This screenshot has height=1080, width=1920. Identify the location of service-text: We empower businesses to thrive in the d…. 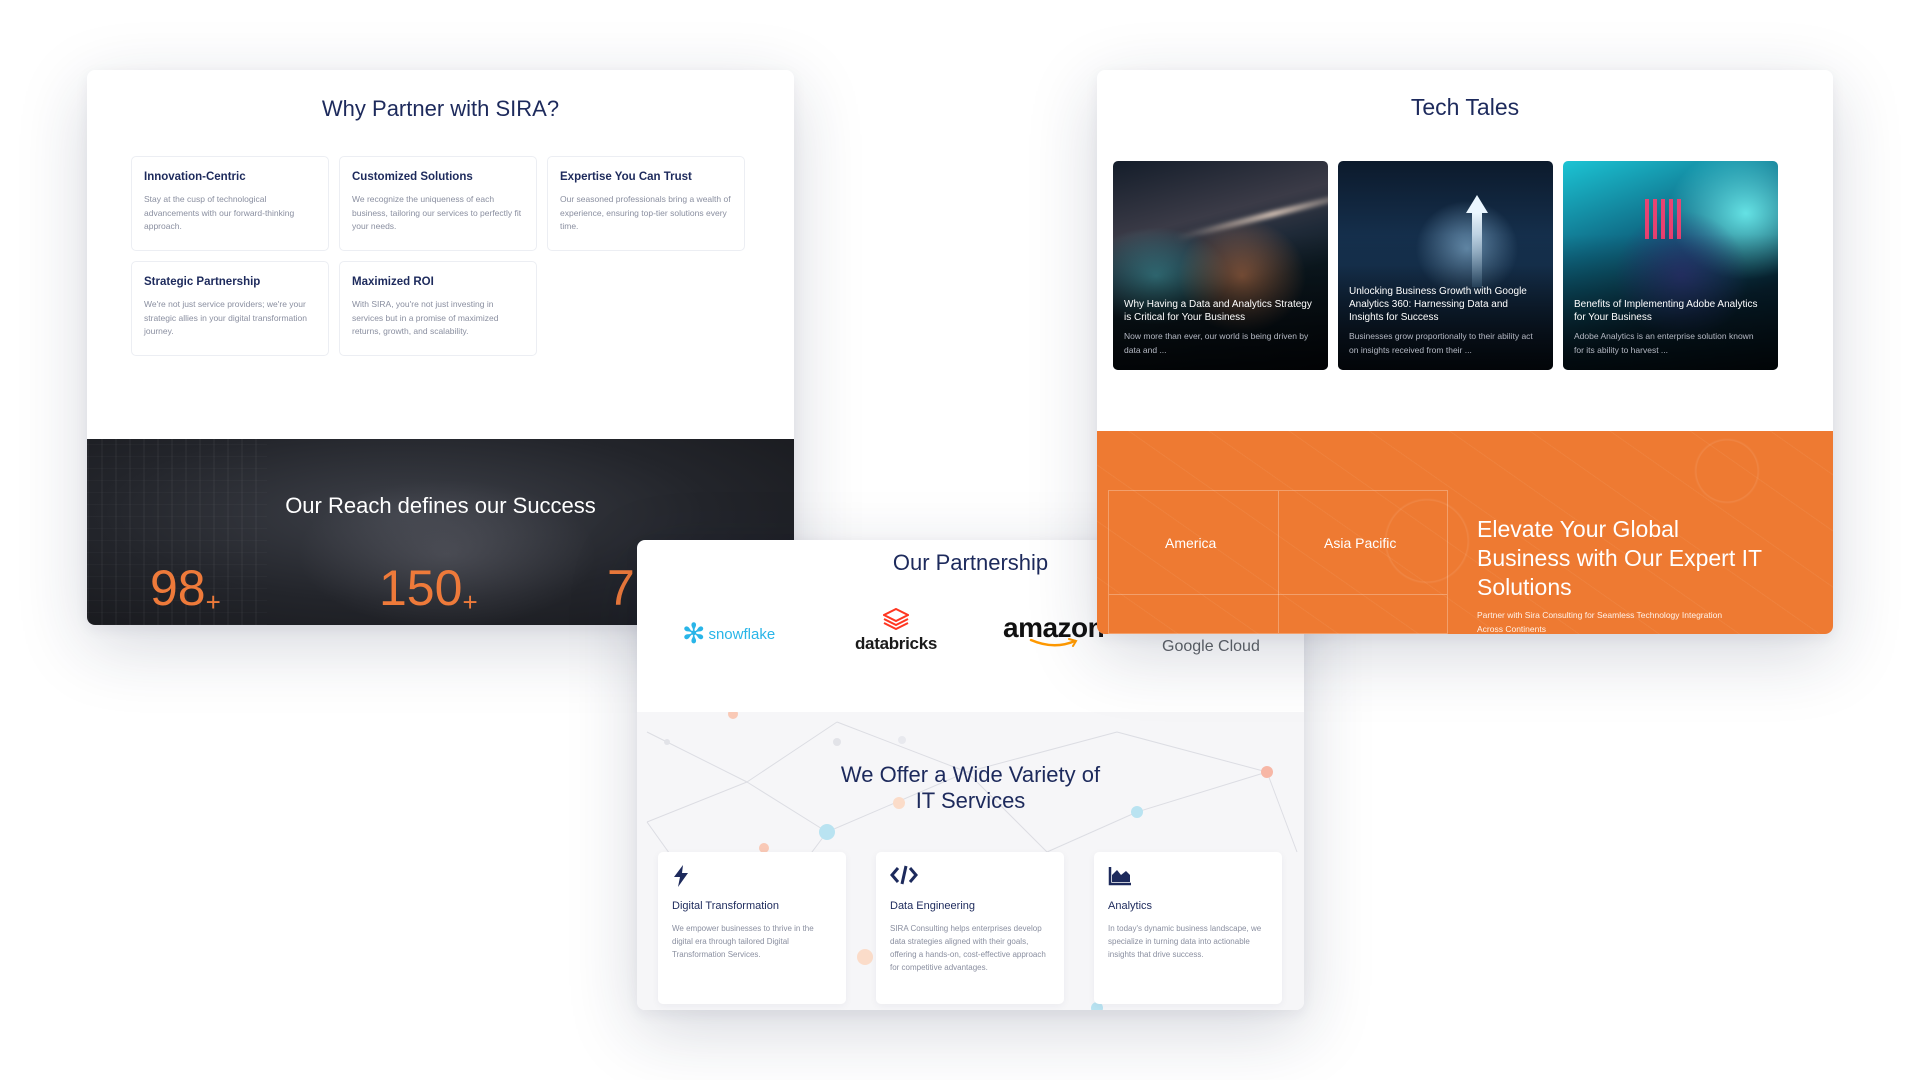
(743, 941).